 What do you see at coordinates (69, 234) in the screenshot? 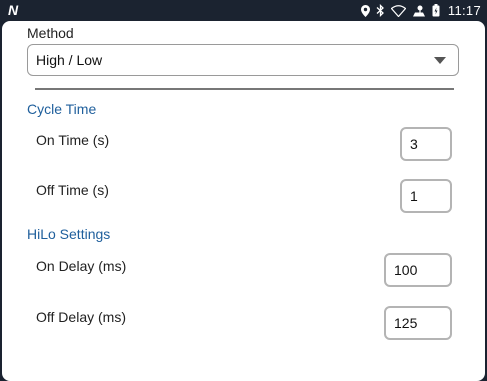
I see `hilo-settings-title: HiLo Settings` at bounding box center [69, 234].